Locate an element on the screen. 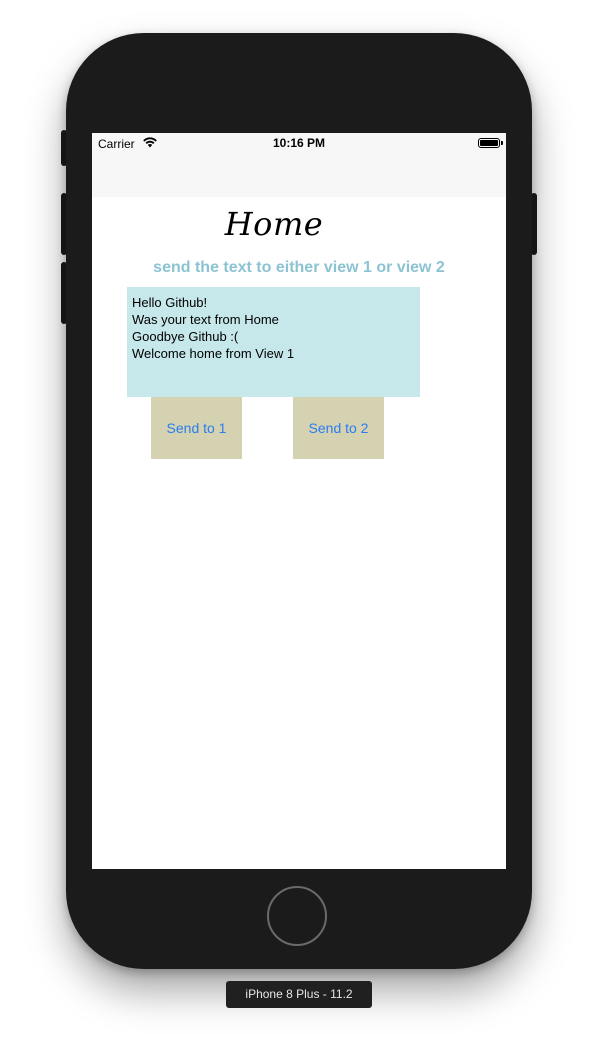 This screenshot has width=598, height=1050. text-line: Goodbye Github :( is located at coordinates (185, 336).